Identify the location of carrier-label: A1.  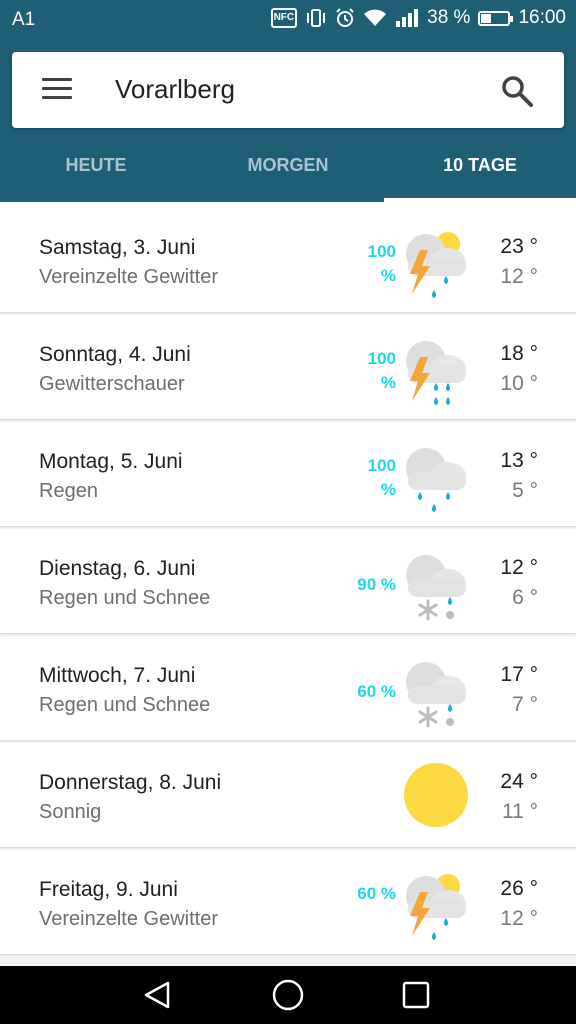
(24, 19).